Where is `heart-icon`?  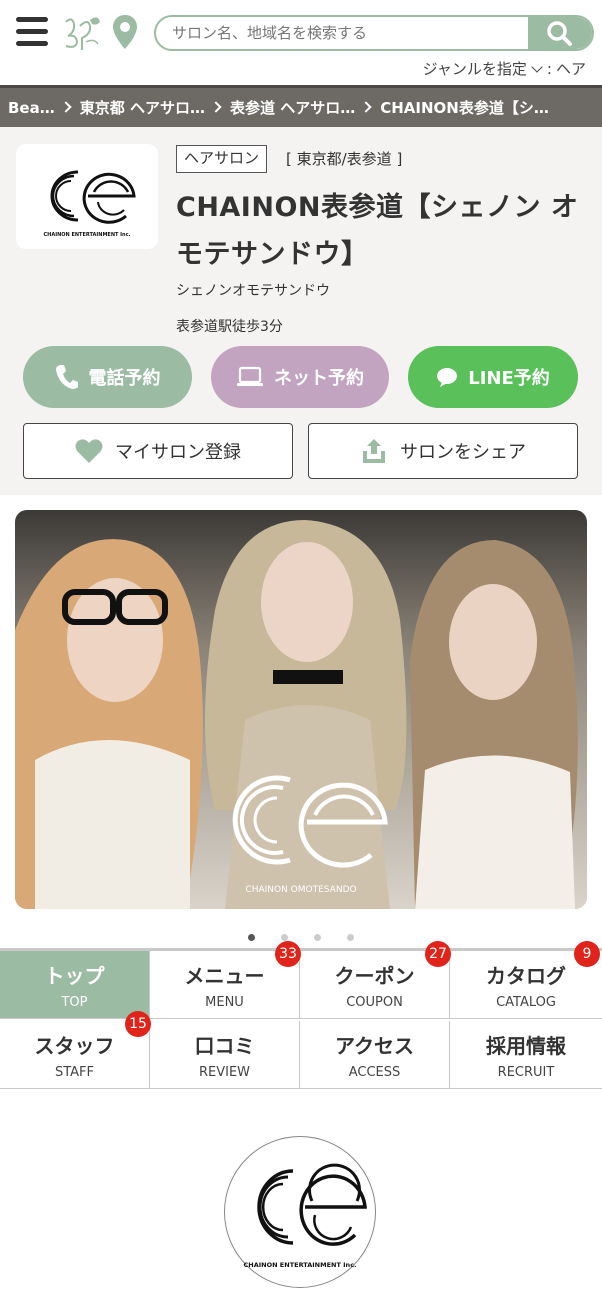
heart-icon is located at coordinates (89, 451).